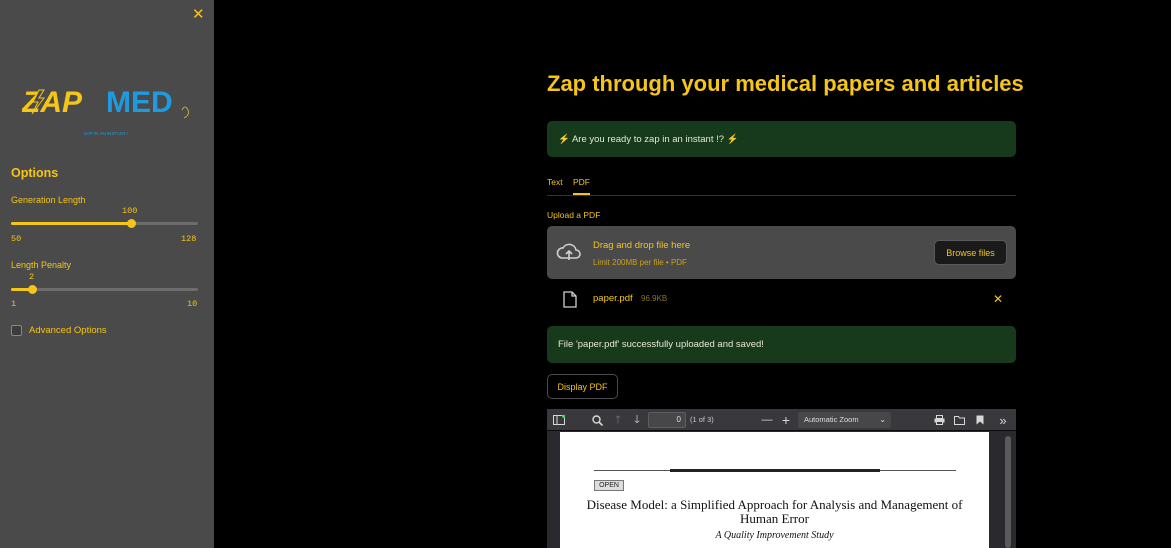  What do you see at coordinates (71, 223) in the screenshot?
I see `generation-length-fill` at bounding box center [71, 223].